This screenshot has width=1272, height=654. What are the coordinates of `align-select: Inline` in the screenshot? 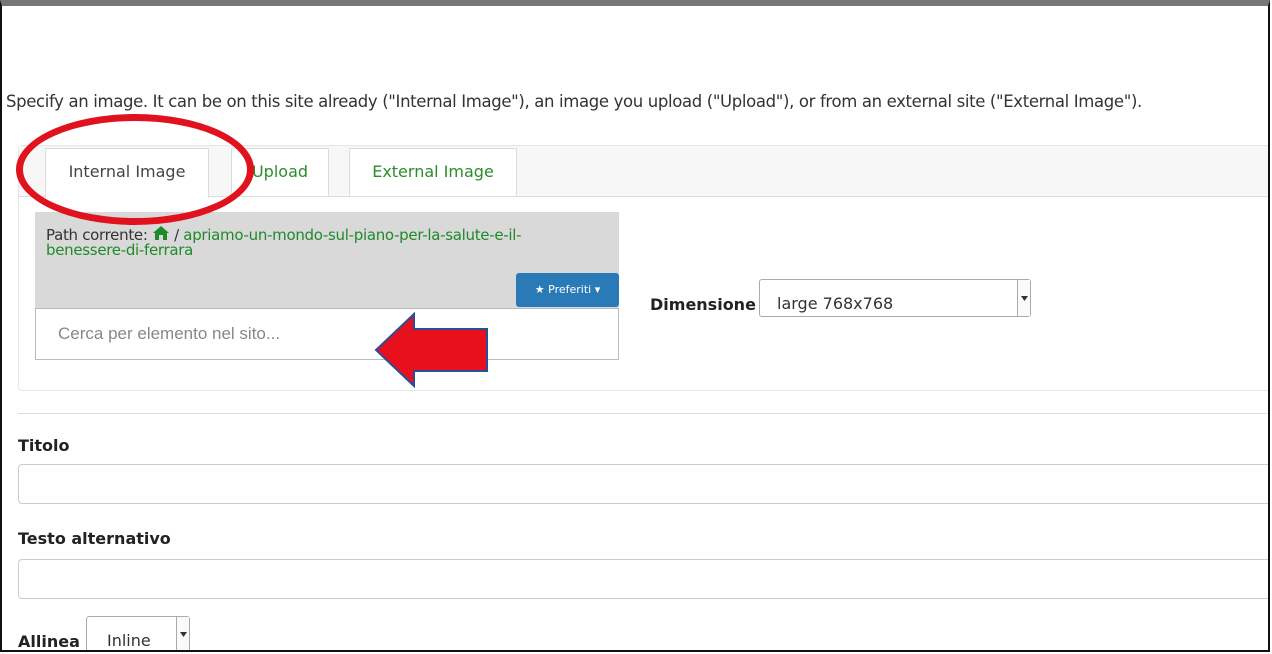 It's located at (138, 633).